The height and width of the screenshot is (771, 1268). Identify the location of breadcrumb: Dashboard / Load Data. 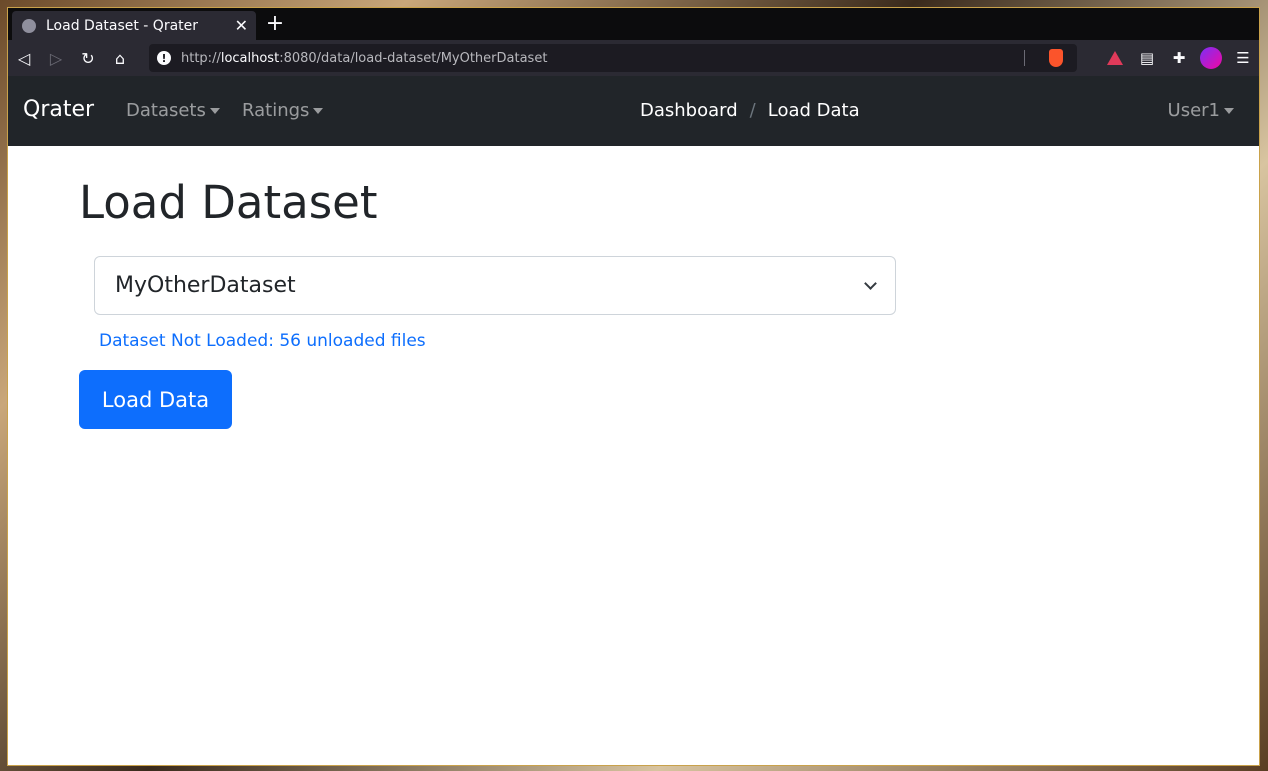
(750, 110).